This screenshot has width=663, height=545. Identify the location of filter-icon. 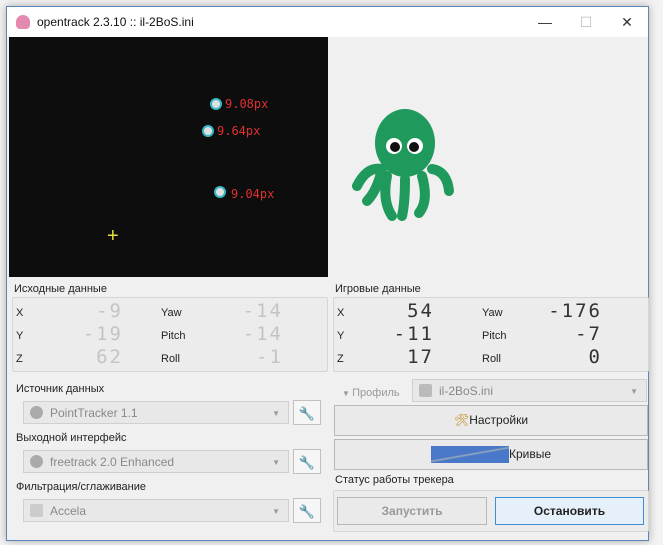
(36, 510).